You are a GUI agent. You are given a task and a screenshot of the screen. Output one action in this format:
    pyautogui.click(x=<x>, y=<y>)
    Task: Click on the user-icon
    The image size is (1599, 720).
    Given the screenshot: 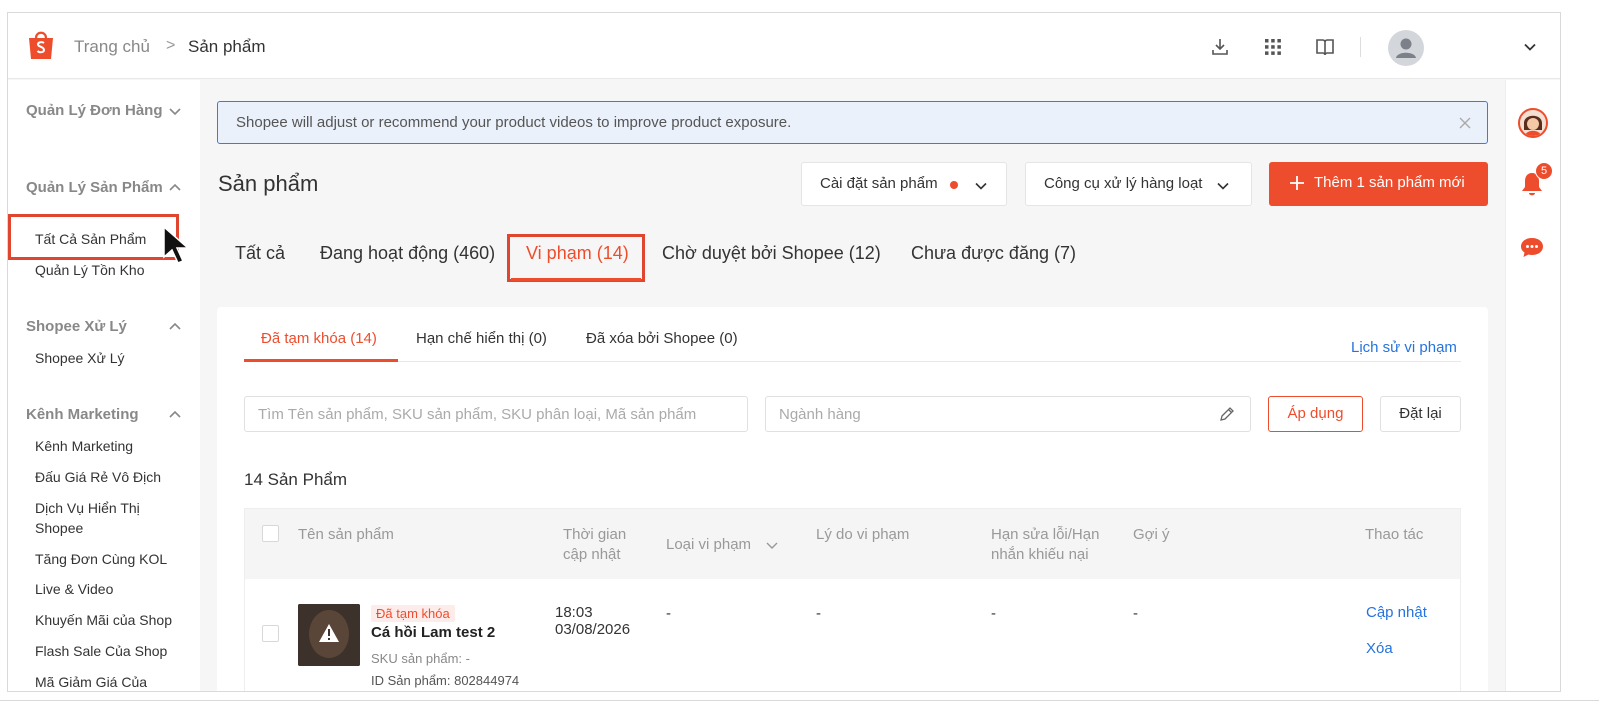 What is the action you would take?
    pyautogui.click(x=1406, y=48)
    